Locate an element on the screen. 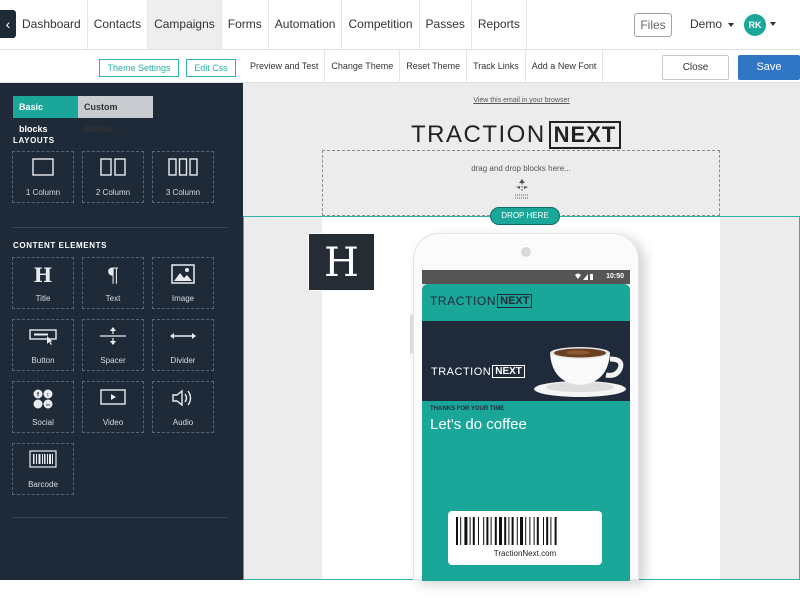  banner-logo: TRACTION NEXT is located at coordinates (478, 371).